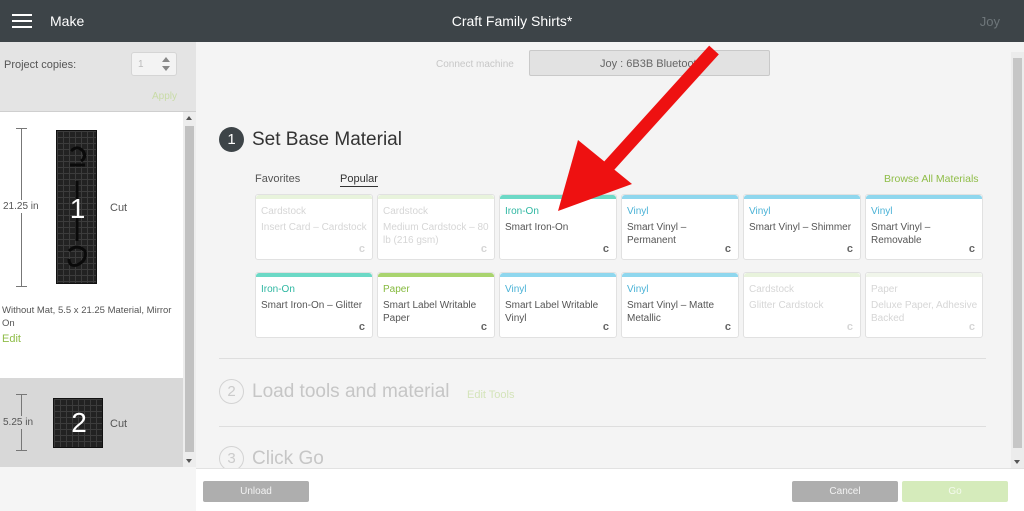  Describe the element at coordinates (189, 118) in the screenshot. I see `scroll-up-icon` at that location.